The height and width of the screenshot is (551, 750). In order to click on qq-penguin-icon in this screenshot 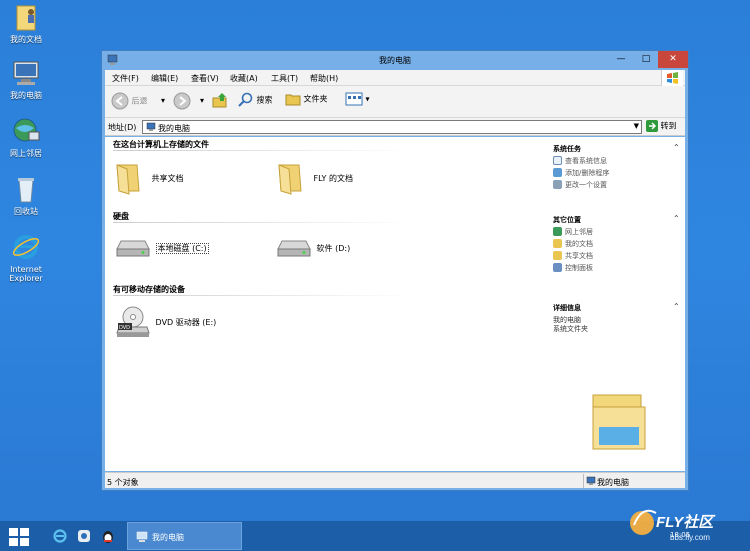, I will do `click(108, 536)`.